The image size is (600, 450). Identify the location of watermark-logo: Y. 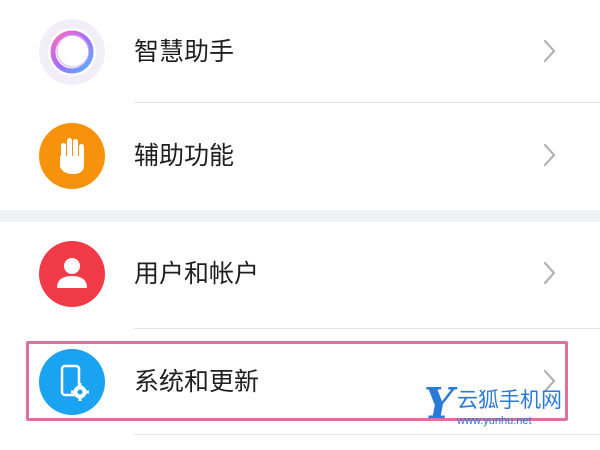
(439, 403).